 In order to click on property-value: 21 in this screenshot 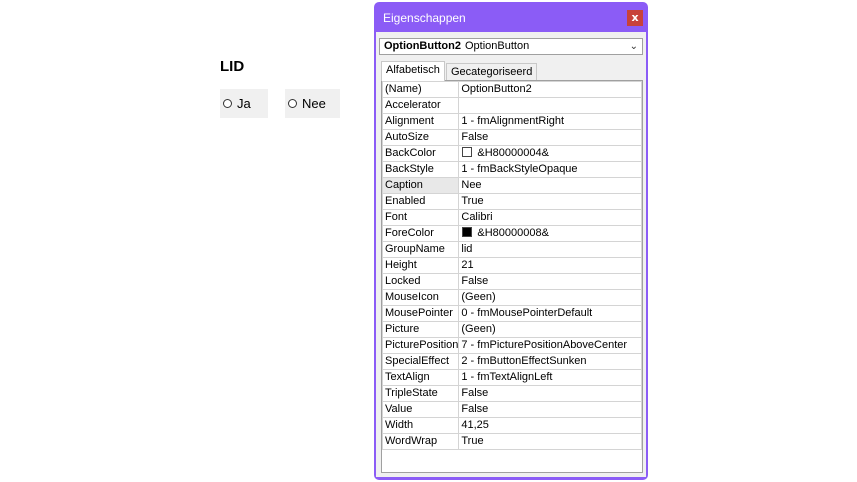, I will do `click(467, 265)`.